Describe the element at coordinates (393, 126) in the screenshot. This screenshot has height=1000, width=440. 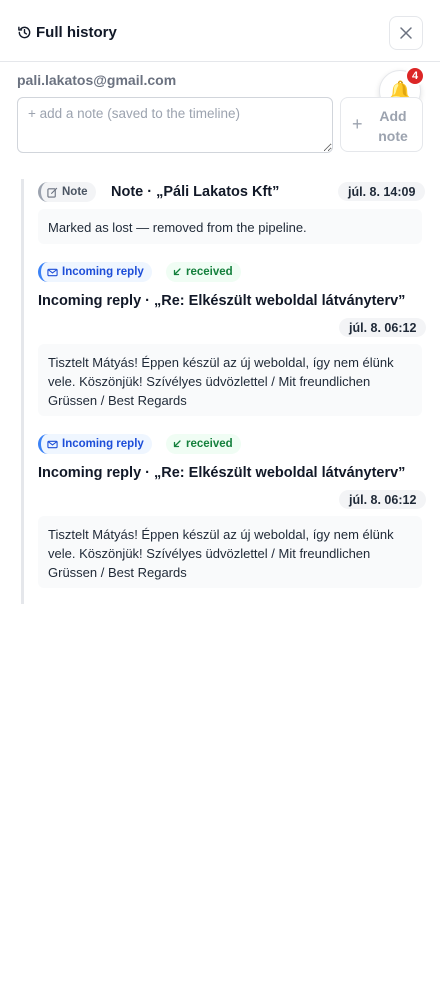
I see `add-note-label: Add note` at that location.